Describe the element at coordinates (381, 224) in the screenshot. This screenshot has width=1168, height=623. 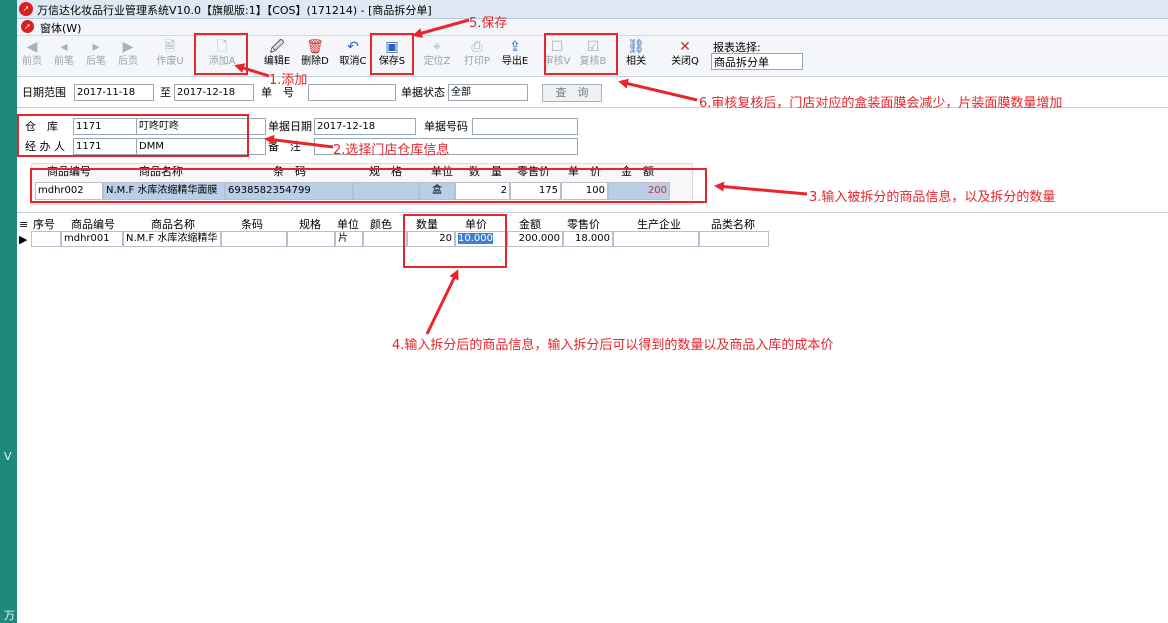
I see `detail-header-color: 颜色` at that location.